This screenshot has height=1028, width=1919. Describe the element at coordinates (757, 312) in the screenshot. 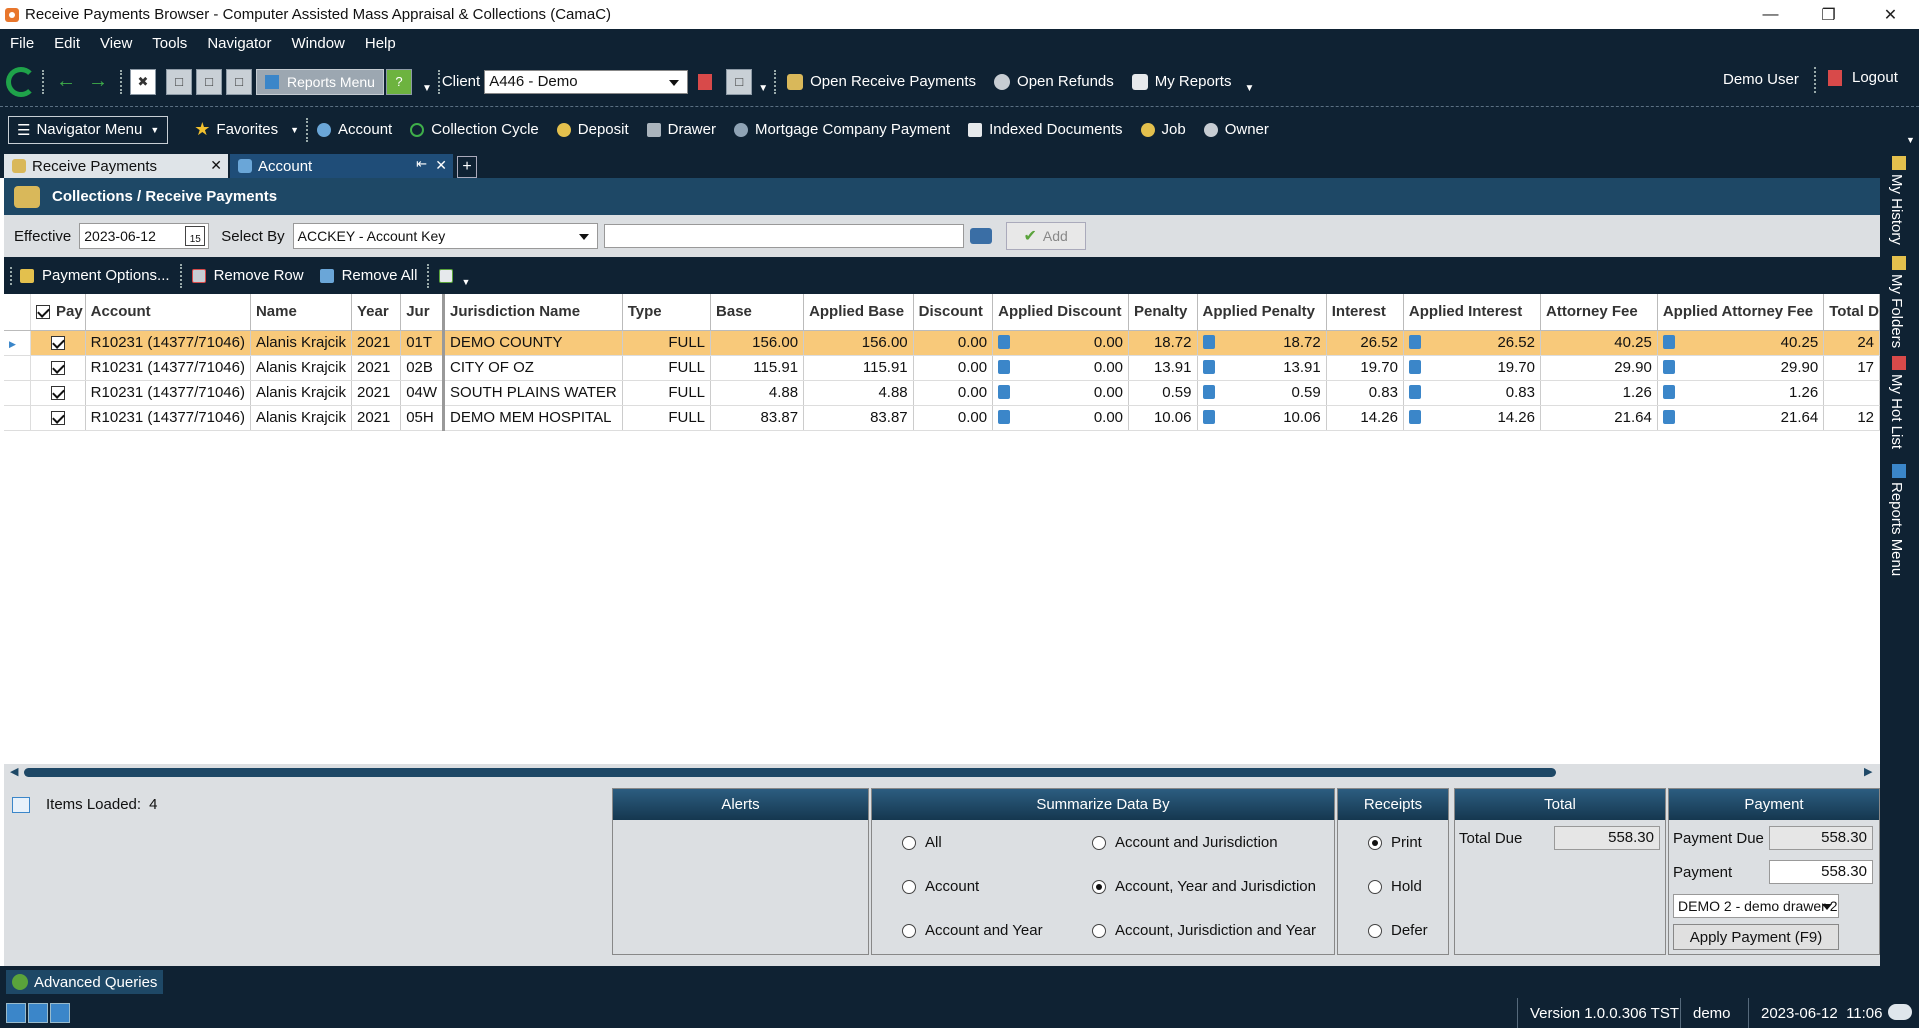

I see `col-base: Base` at that location.